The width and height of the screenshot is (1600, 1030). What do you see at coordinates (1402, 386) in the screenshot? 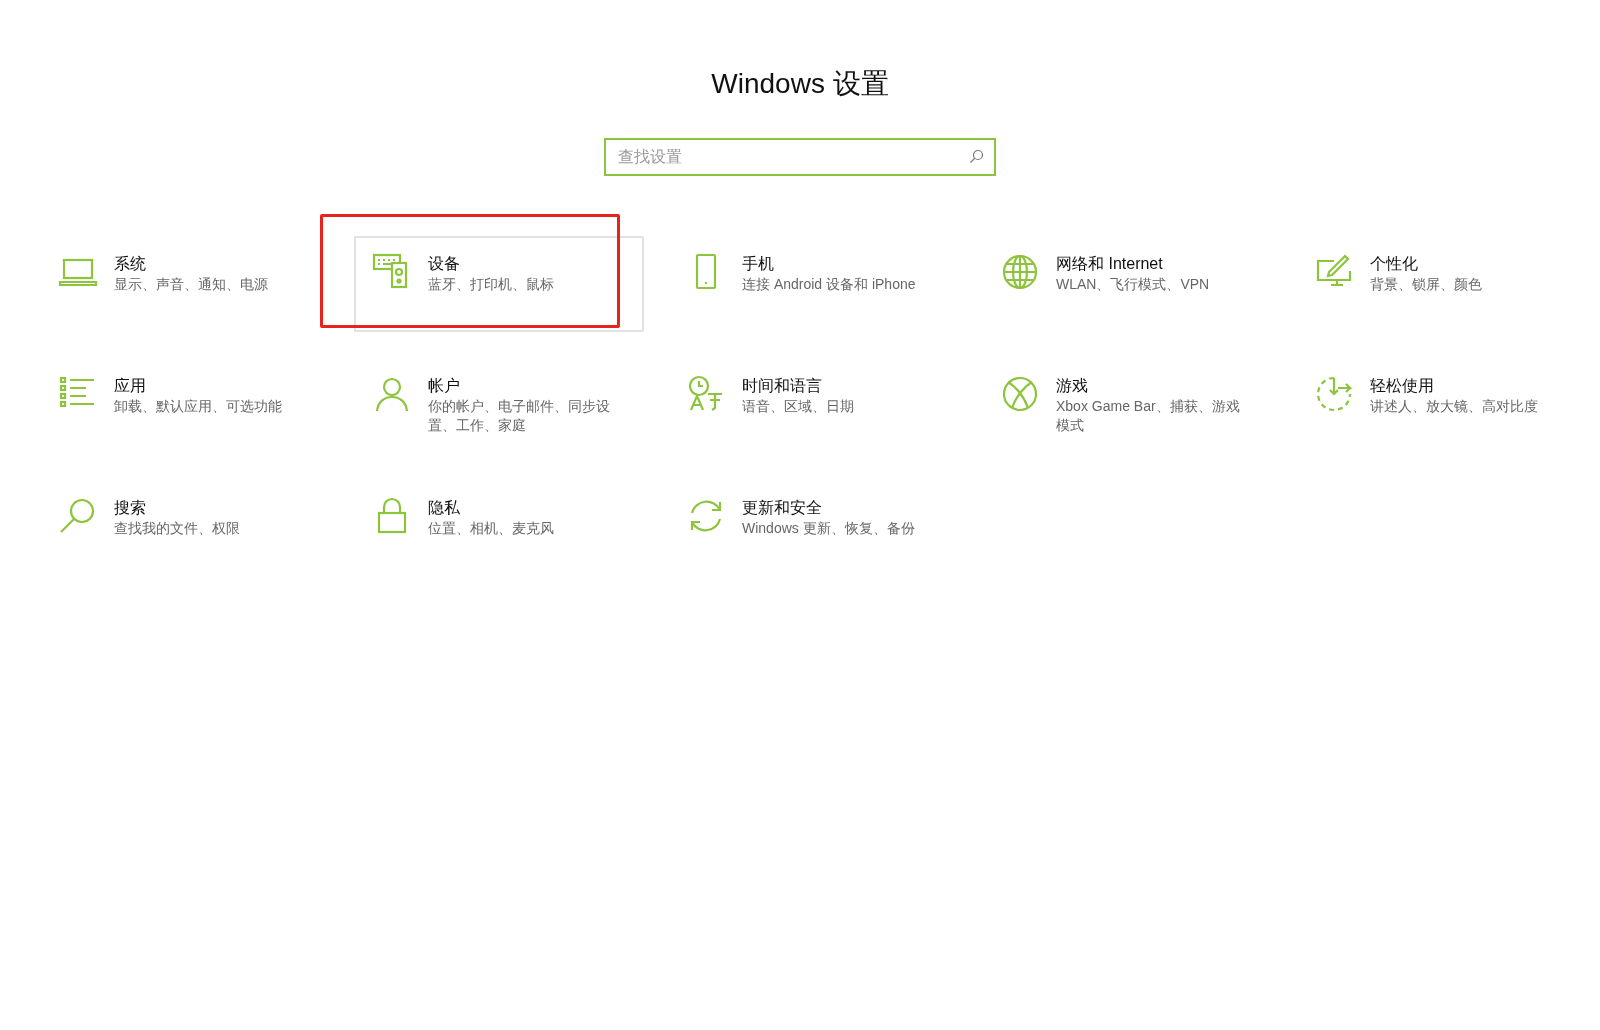
I see `tile-title: 轻松使用` at bounding box center [1402, 386].